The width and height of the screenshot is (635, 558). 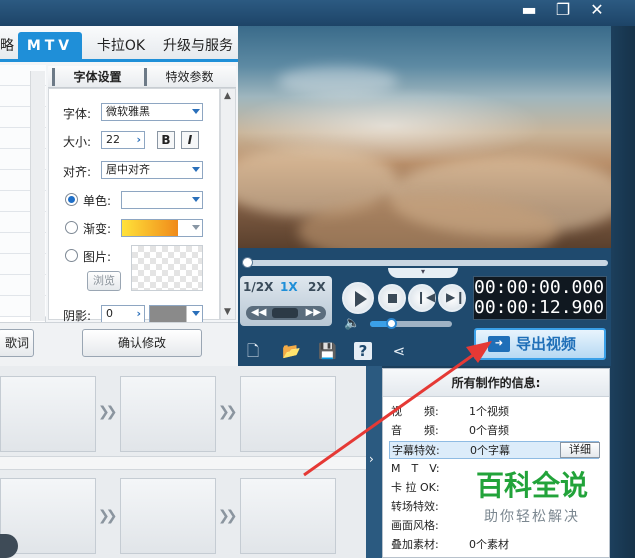 I want to click on stop-button, so click(x=392, y=298).